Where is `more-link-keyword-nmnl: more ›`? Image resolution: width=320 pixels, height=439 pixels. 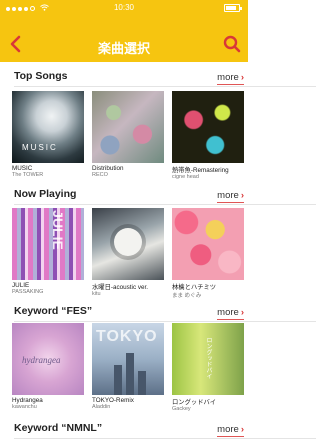
more-link-keyword-nmnl: more › is located at coordinates (230, 430).